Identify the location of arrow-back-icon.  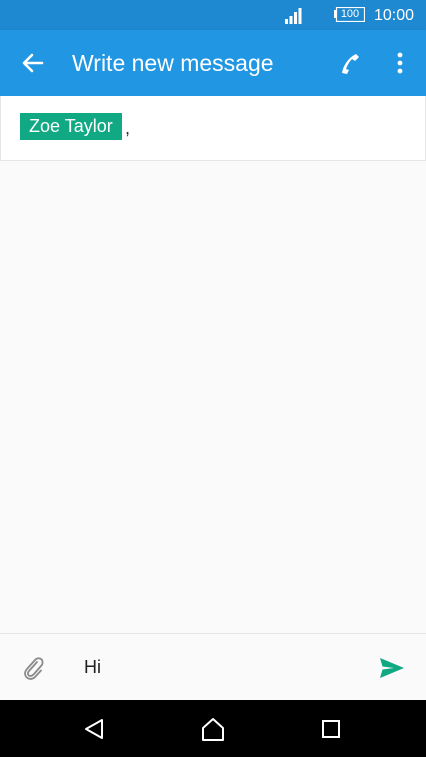
(33, 63).